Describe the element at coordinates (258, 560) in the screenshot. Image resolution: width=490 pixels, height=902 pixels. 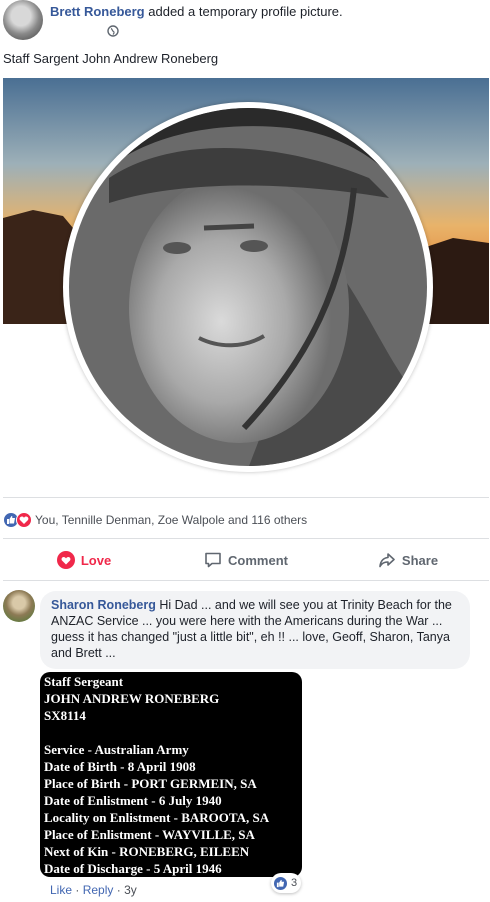
I see `comment-button-label: Comment` at that location.